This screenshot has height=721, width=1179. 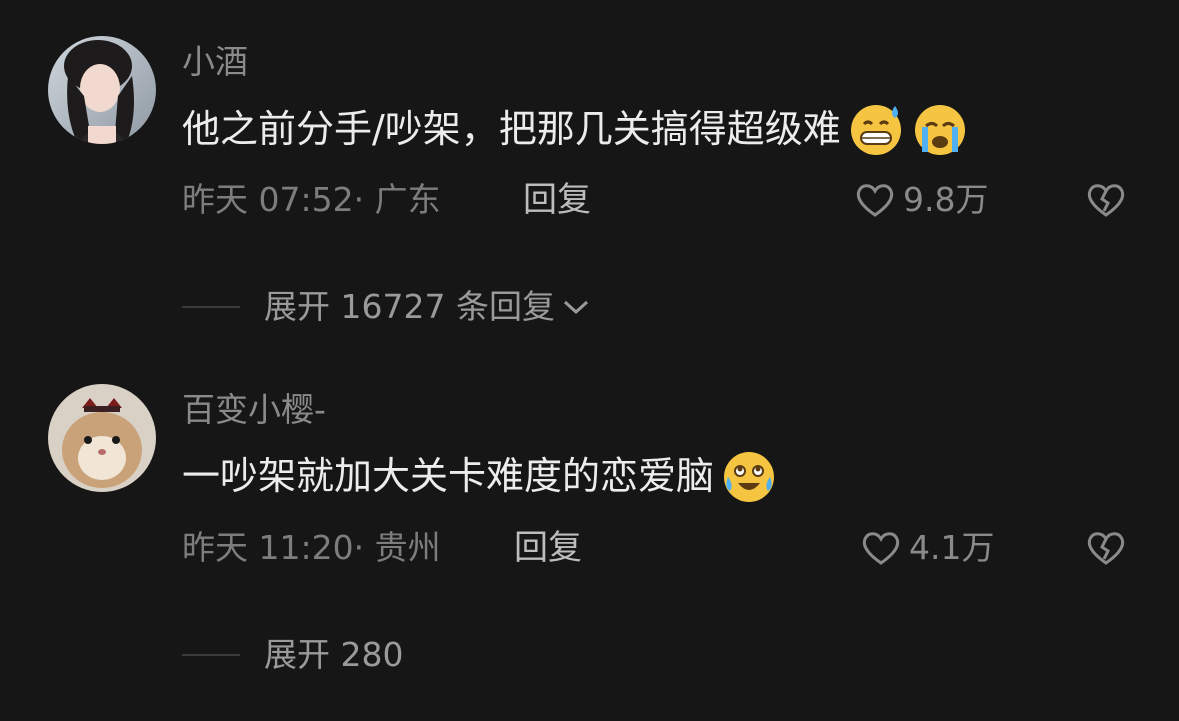 I want to click on like-button: 4.1万, so click(x=927, y=548).